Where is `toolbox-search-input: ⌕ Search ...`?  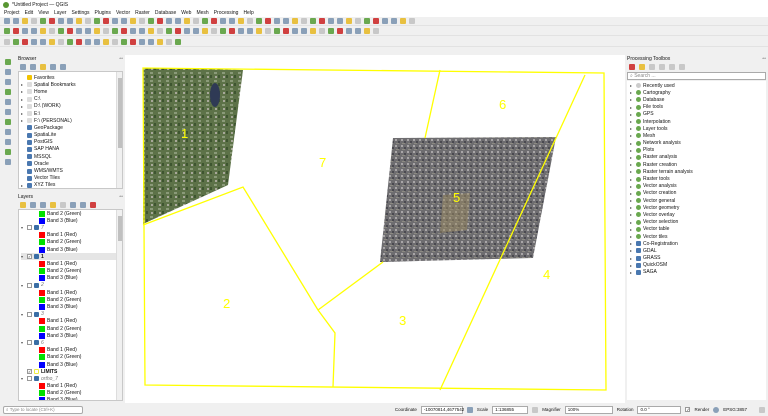
toolbox-search-input: ⌕ Search ... is located at coordinates (696, 76).